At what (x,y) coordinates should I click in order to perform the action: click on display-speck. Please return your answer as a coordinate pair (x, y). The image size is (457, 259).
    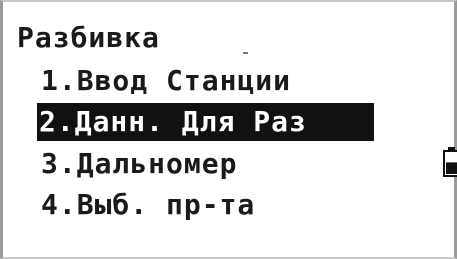
    Looking at the image, I should click on (245, 53).